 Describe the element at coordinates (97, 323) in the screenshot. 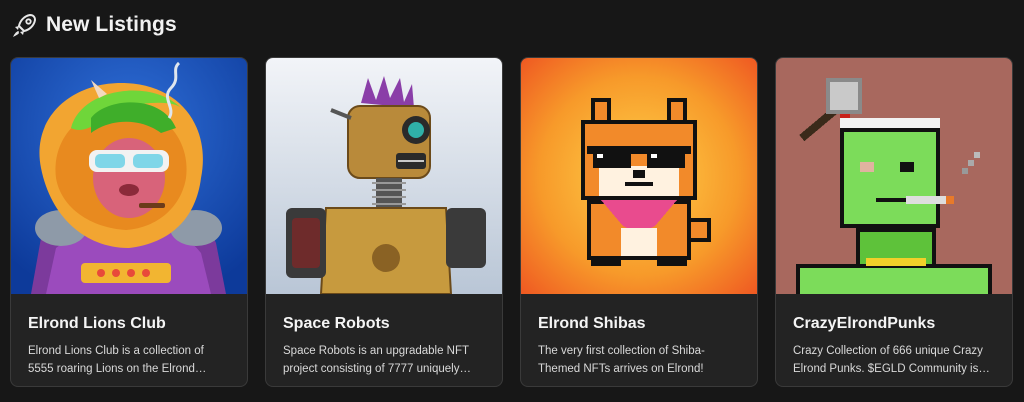

I see `listing-name: Elrond Lions Club` at that location.